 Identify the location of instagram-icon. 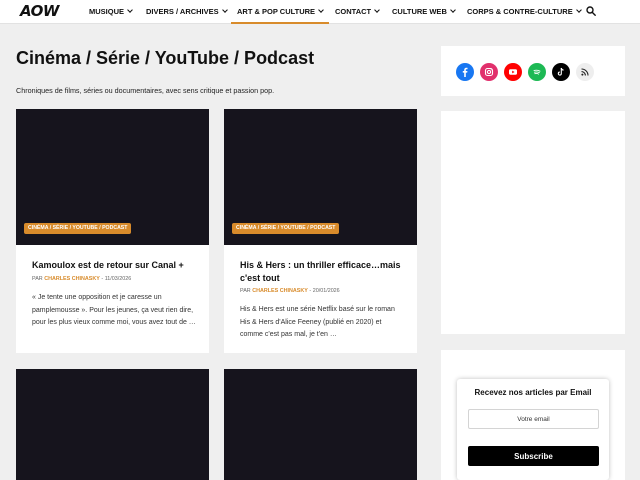
(489, 72).